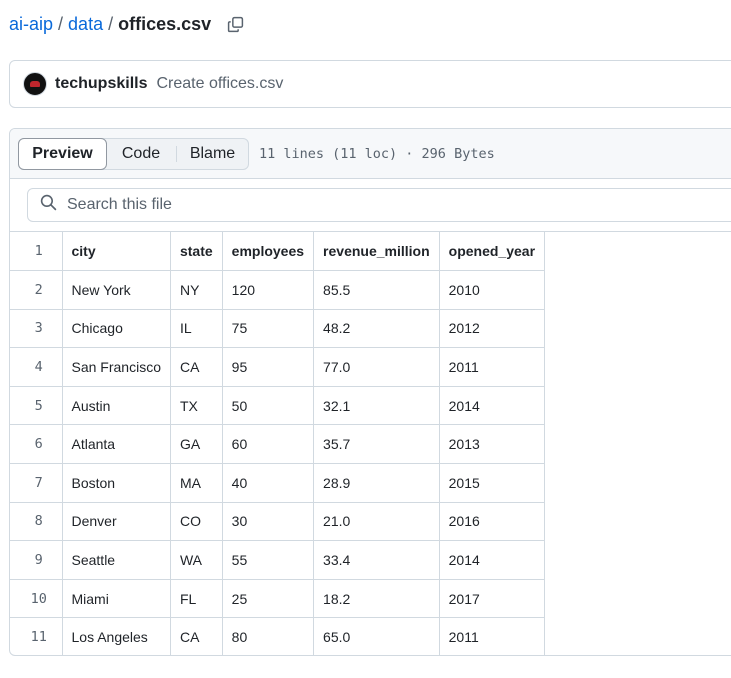 This screenshot has width=731, height=678. Describe the element at coordinates (31, 24) in the screenshot. I see `breadcrumb-repo-link: ai-aip` at that location.